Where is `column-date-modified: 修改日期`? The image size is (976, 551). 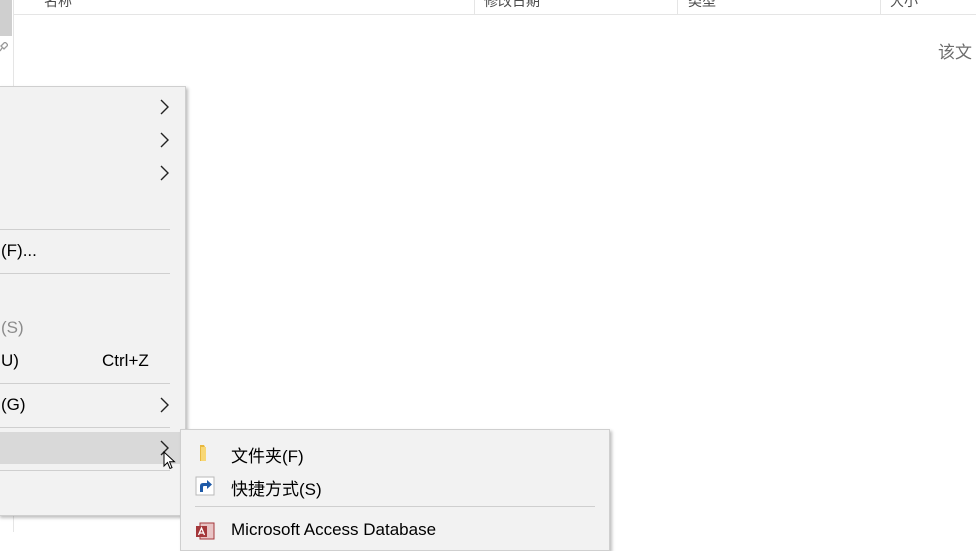 column-date-modified: 修改日期 is located at coordinates (512, 5).